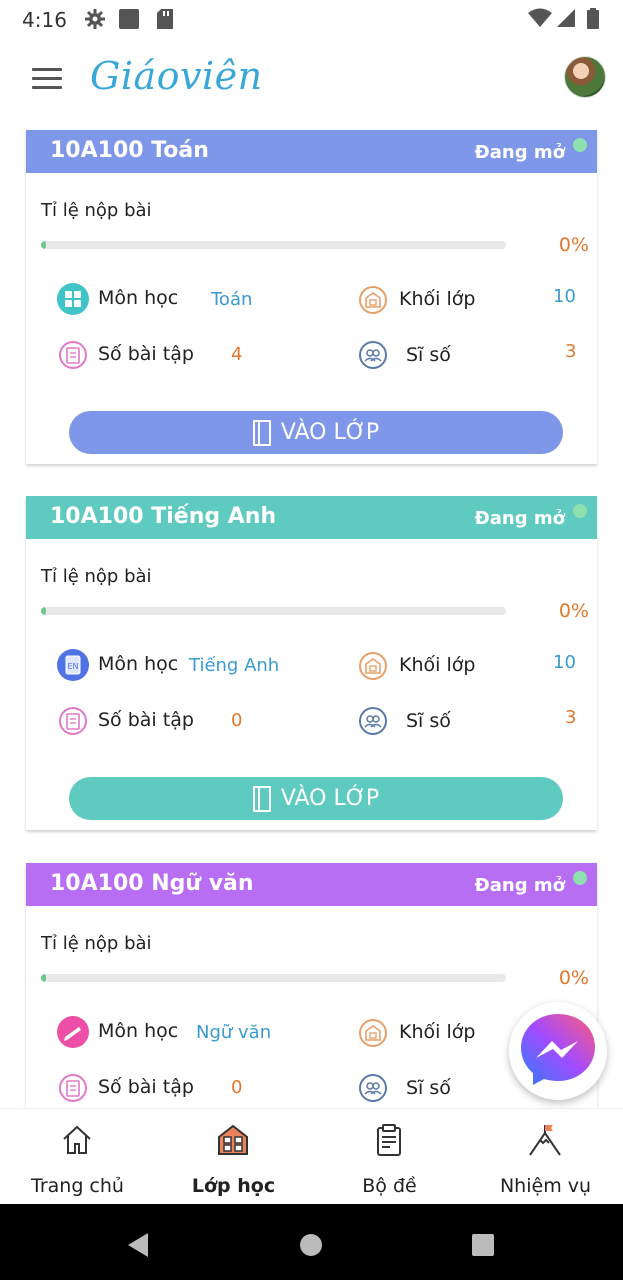 The image size is (623, 1280). What do you see at coordinates (233, 1157) in the screenshot?
I see `nav-classes: Lớp học` at bounding box center [233, 1157].